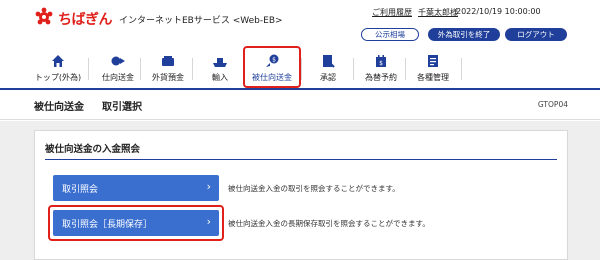 Image resolution: width=600 pixels, height=260 pixels. I want to click on transaction-inquiry-description: 被仕向送金入金の取引を照会することができます。, so click(314, 188).